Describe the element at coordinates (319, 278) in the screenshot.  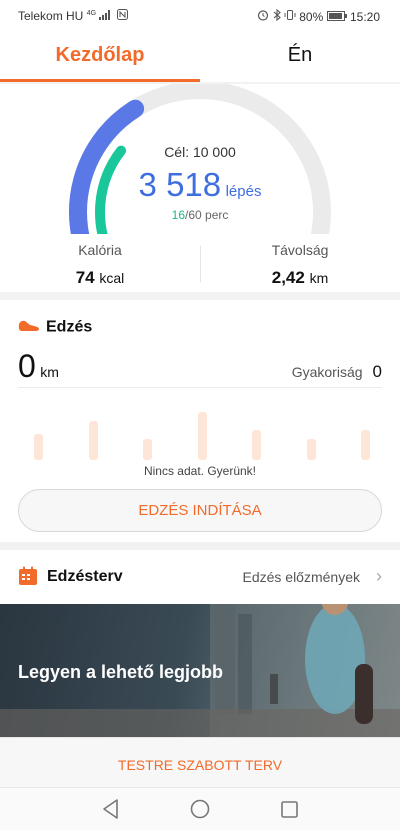
I see `distance-unit: km` at that location.